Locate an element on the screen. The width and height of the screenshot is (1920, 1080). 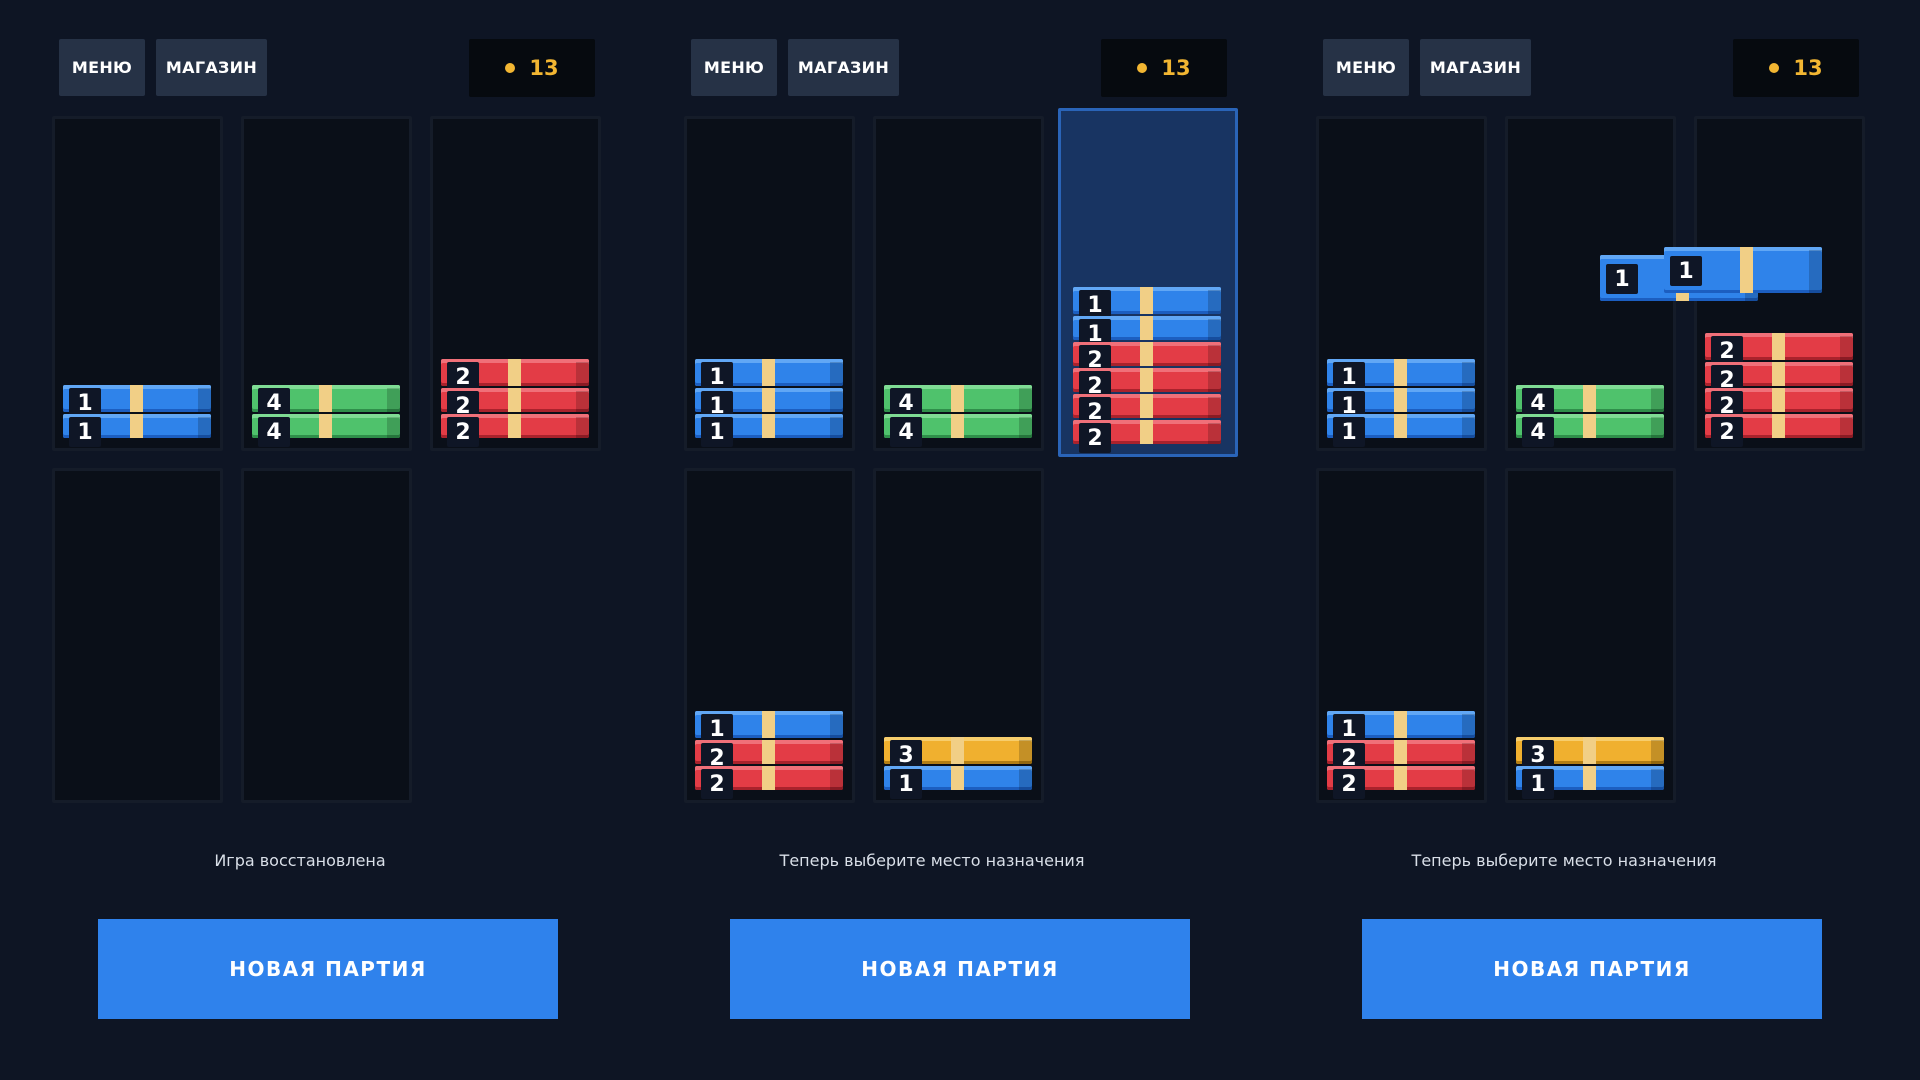
cash-bundle: 3 is located at coordinates (1590, 753).